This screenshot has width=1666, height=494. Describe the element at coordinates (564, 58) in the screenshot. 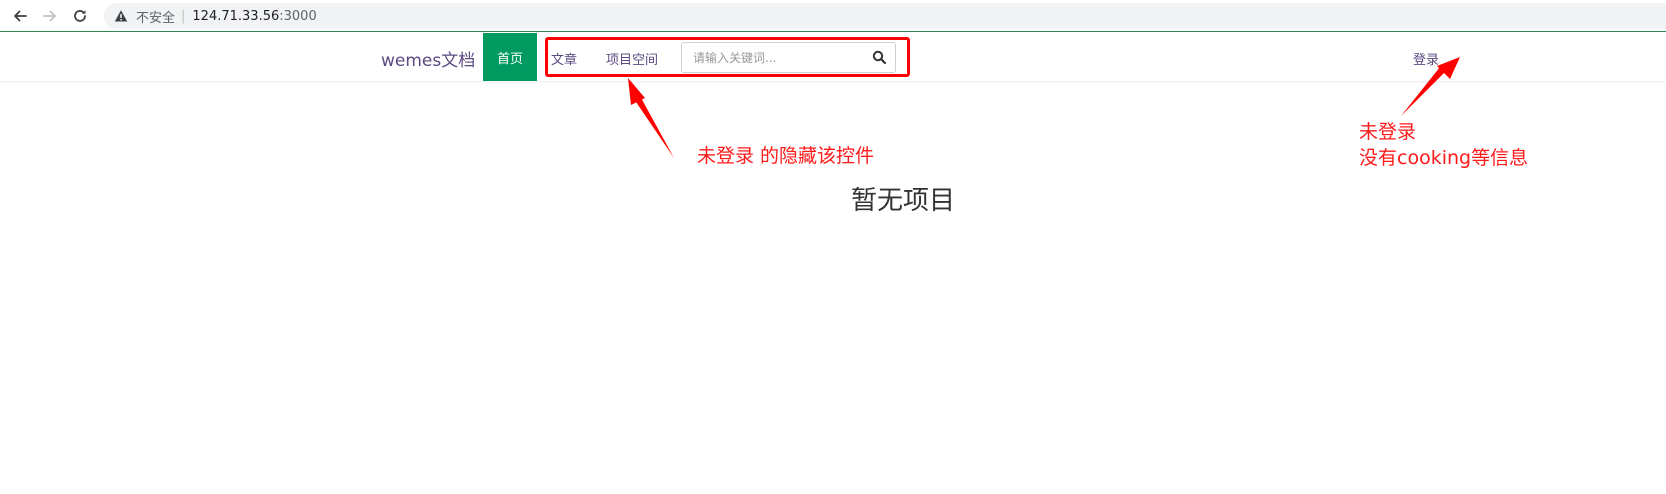

I see `nav-articles-link: 文章` at that location.